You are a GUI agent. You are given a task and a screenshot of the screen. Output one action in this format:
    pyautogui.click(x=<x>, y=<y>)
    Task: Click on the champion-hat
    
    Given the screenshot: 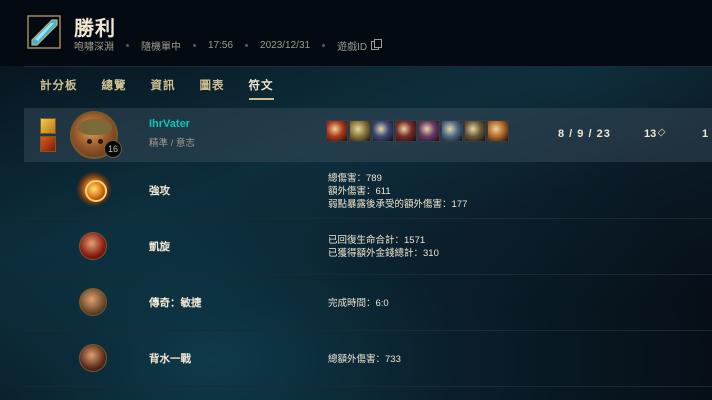 What is the action you would take?
    pyautogui.click(x=95, y=127)
    